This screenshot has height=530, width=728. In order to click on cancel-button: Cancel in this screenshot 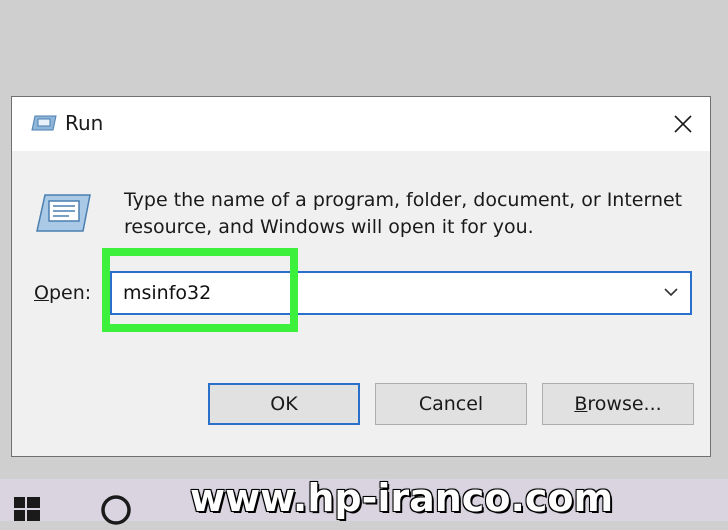, I will do `click(451, 404)`.